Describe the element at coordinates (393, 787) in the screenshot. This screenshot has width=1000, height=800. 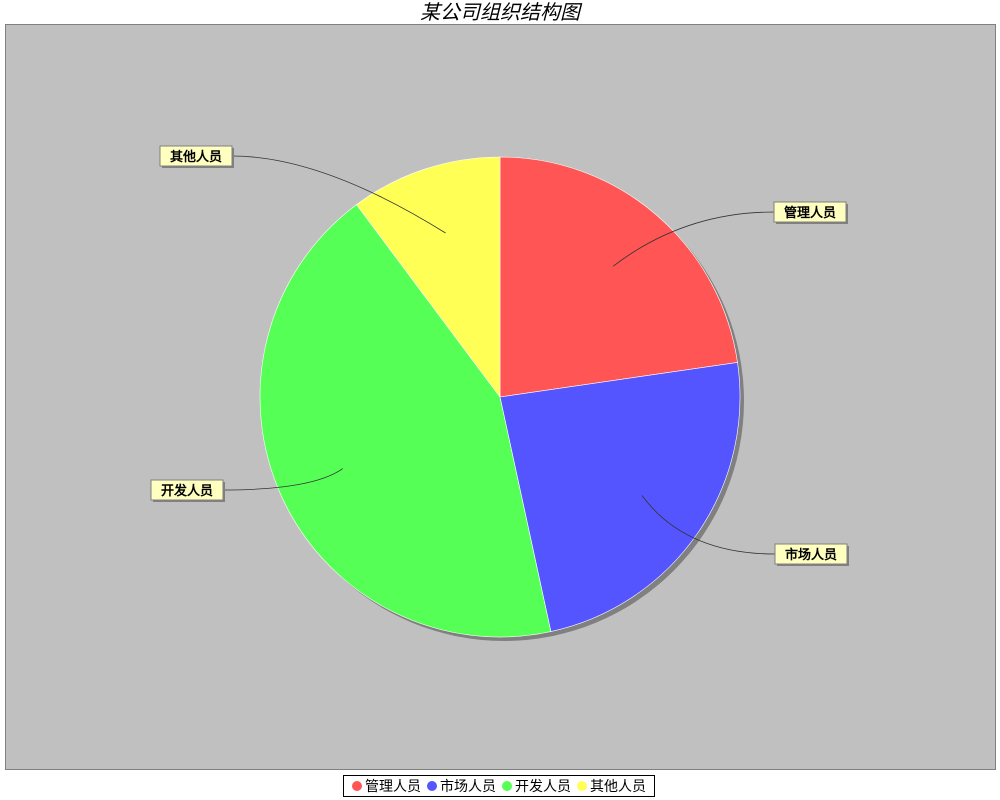
I see `legend-label: 管理人员` at that location.